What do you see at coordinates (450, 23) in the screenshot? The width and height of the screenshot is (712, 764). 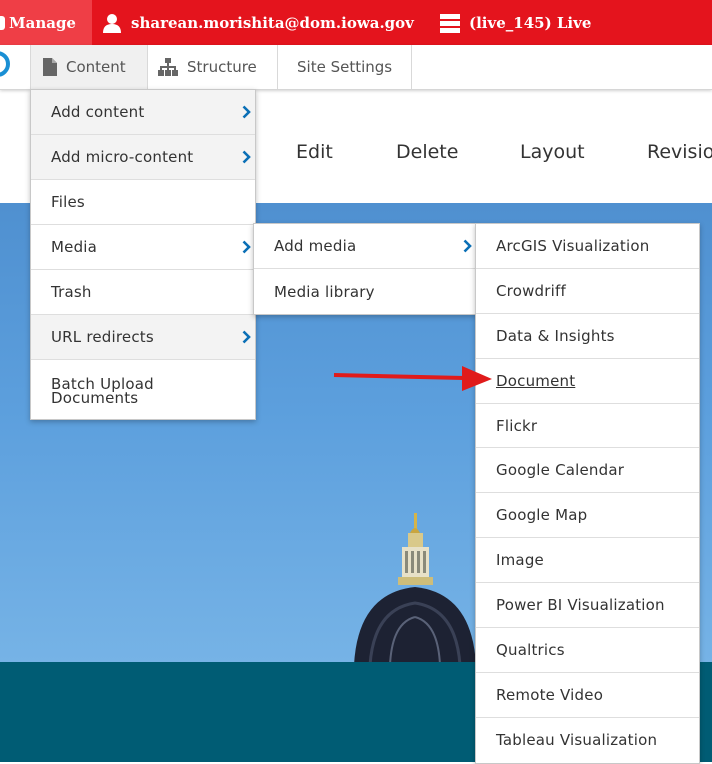 I see `server-icon` at bounding box center [450, 23].